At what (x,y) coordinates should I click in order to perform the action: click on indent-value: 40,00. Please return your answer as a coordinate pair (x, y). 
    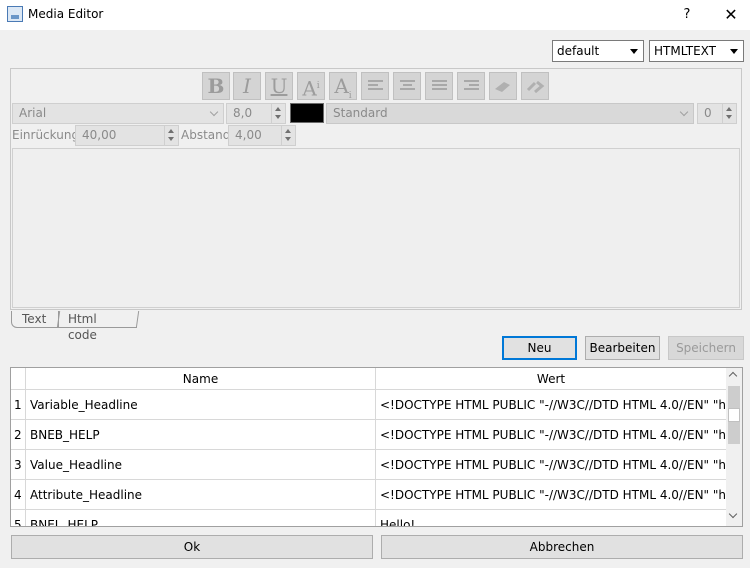
    Looking at the image, I should click on (99, 135).